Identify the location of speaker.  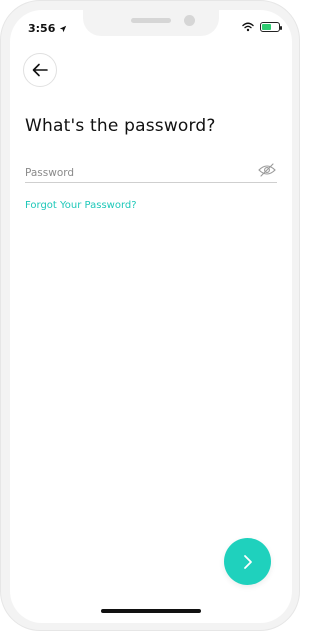
(151, 20).